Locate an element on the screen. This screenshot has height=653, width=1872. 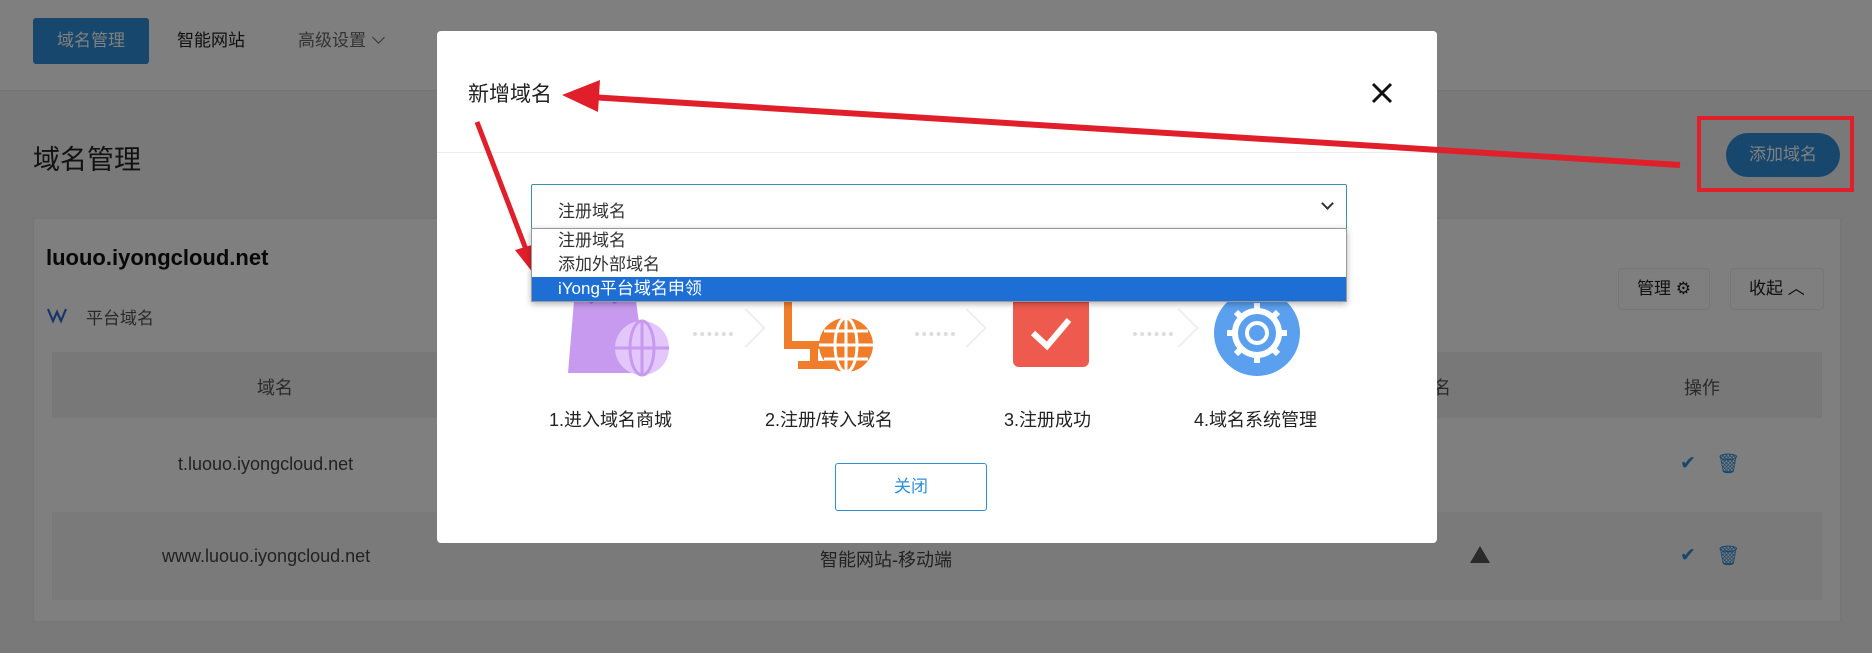
select-dropdown: 注册域名 添加外部域名 iYong平台域名申领 is located at coordinates (939, 265).